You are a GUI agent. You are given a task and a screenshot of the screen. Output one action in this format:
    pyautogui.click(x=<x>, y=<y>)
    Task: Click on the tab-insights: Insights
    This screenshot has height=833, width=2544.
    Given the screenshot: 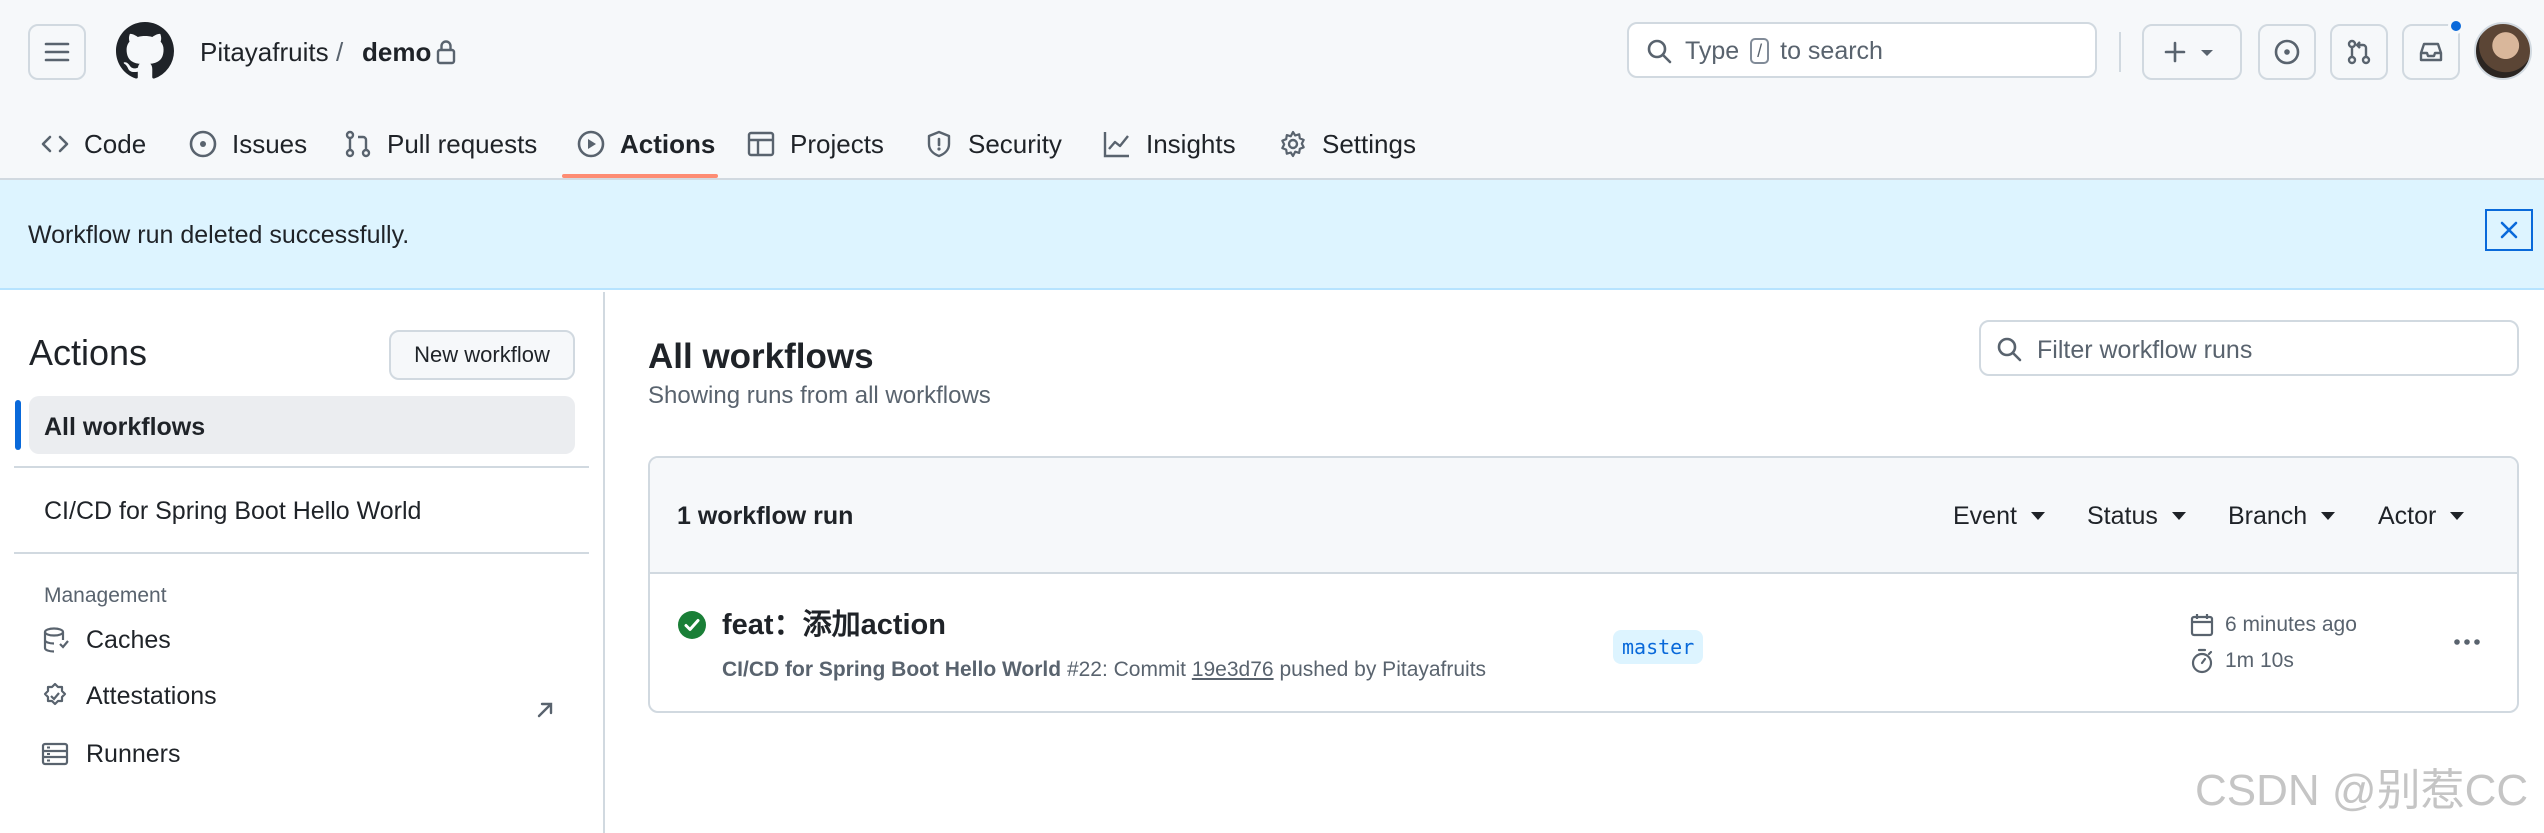 What is the action you would take?
    pyautogui.click(x=1169, y=144)
    